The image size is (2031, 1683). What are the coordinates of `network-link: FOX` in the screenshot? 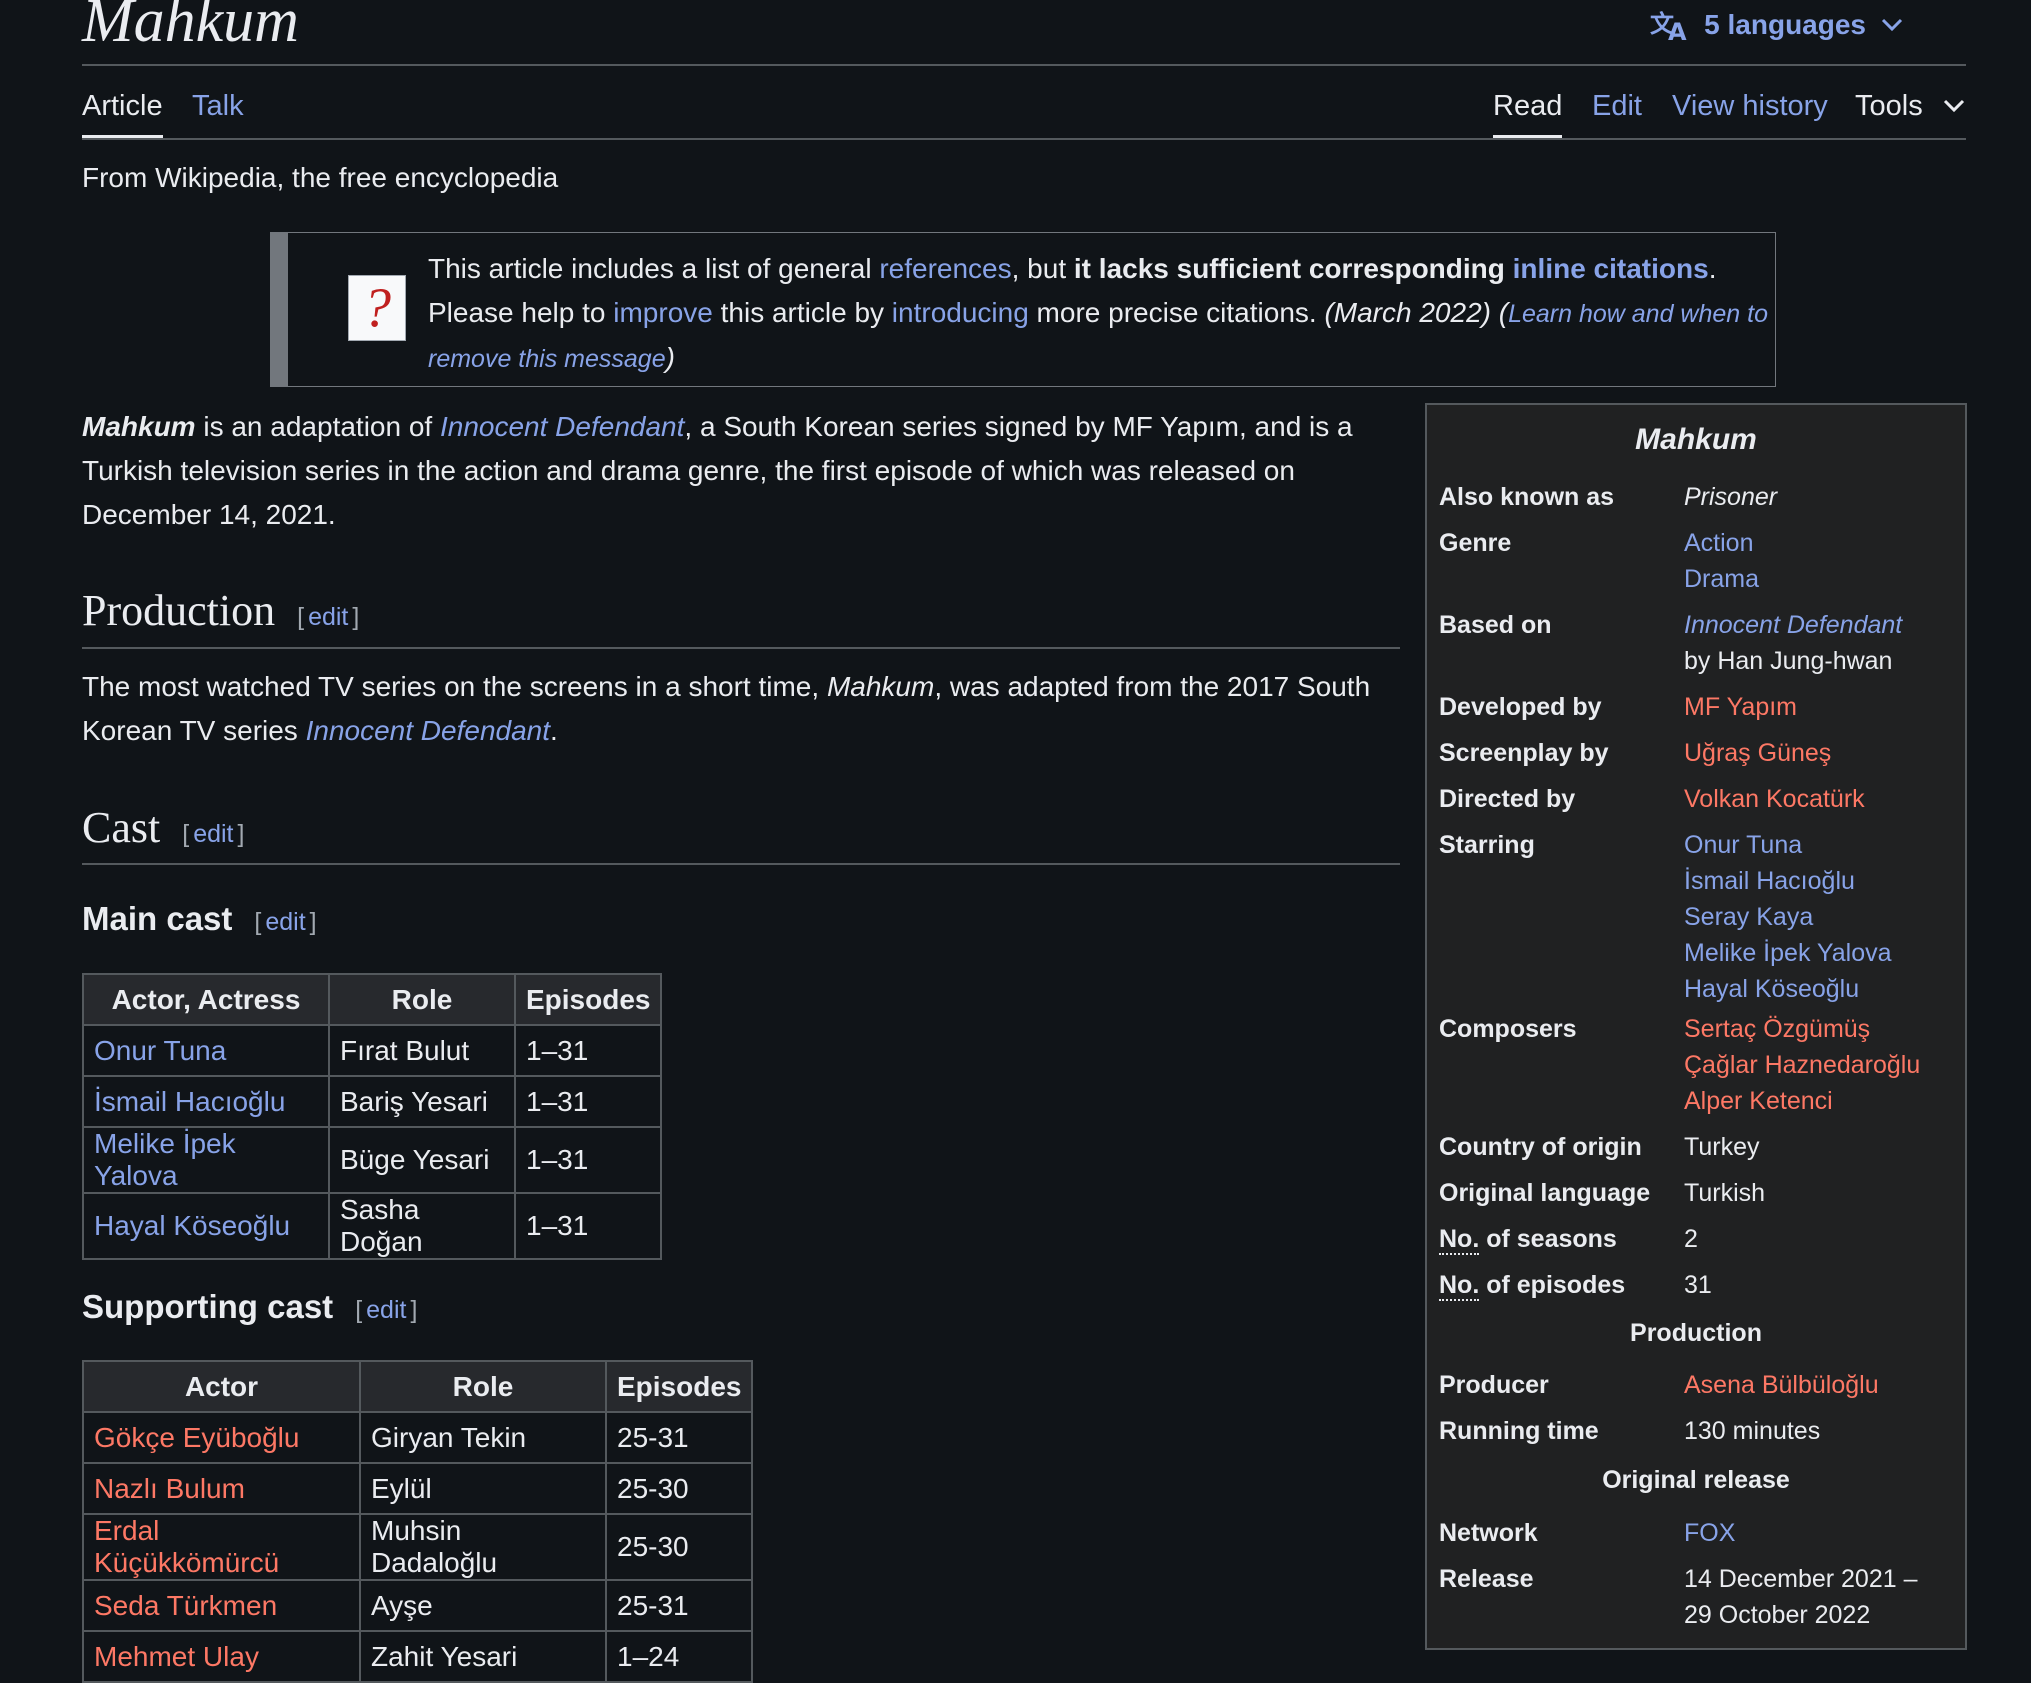 It's located at (1709, 1533).